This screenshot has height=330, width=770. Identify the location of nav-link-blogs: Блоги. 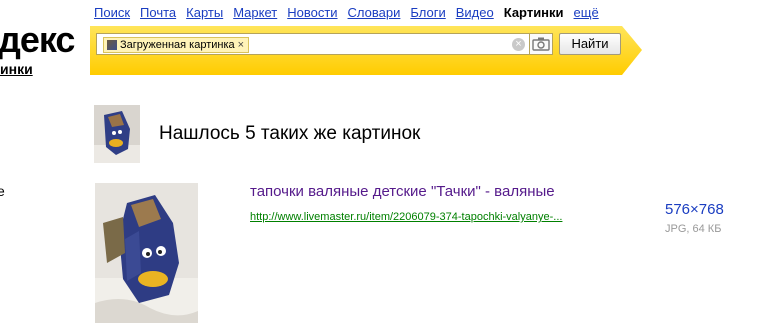
(427, 12).